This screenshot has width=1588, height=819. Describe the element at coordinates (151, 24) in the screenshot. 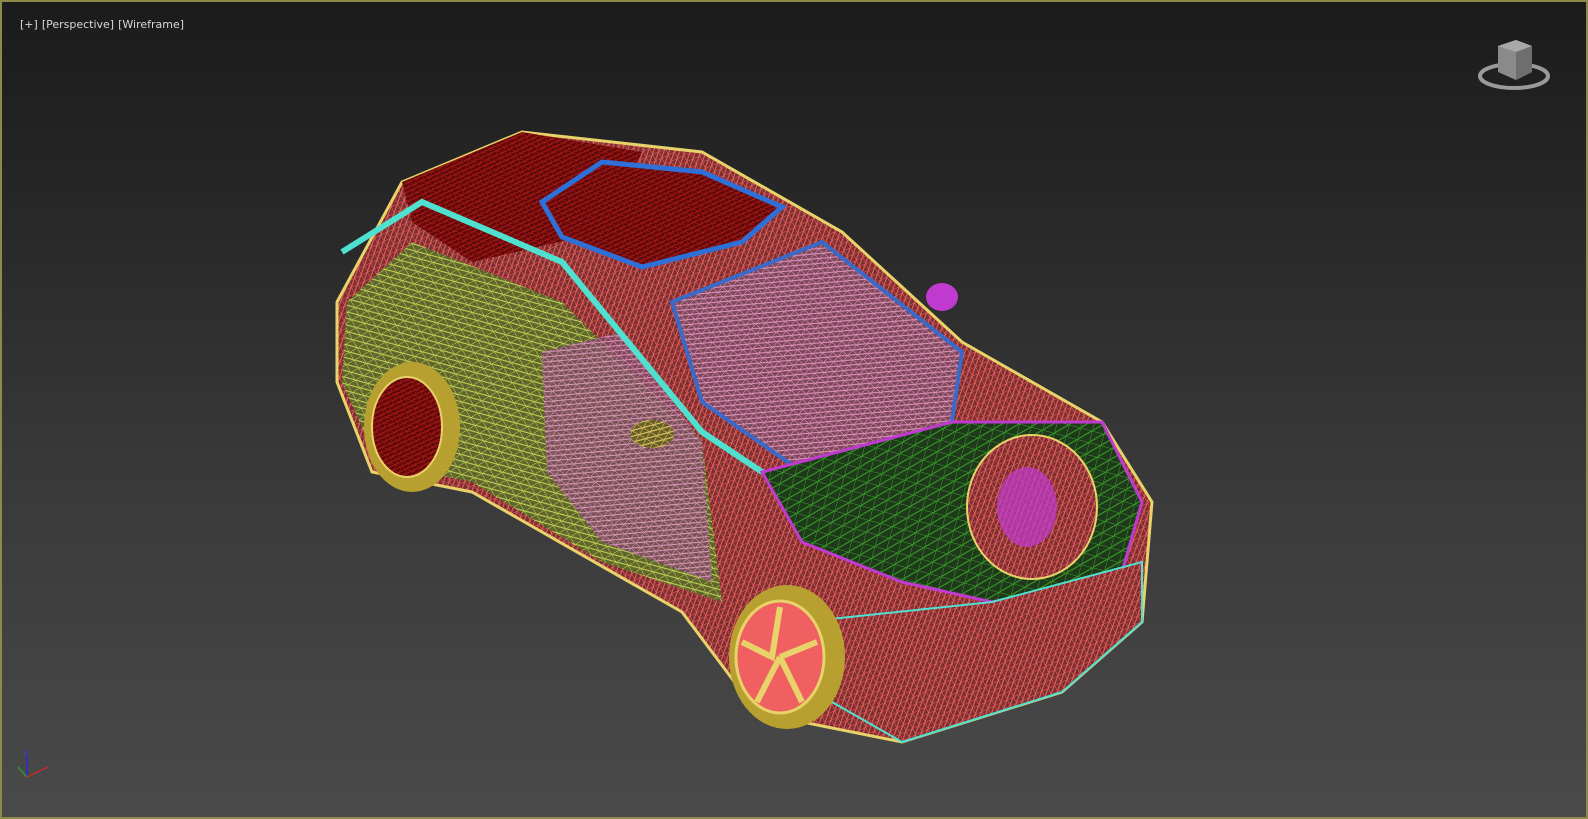

I see `viewport-shading-menu: [Wireframe]` at that location.